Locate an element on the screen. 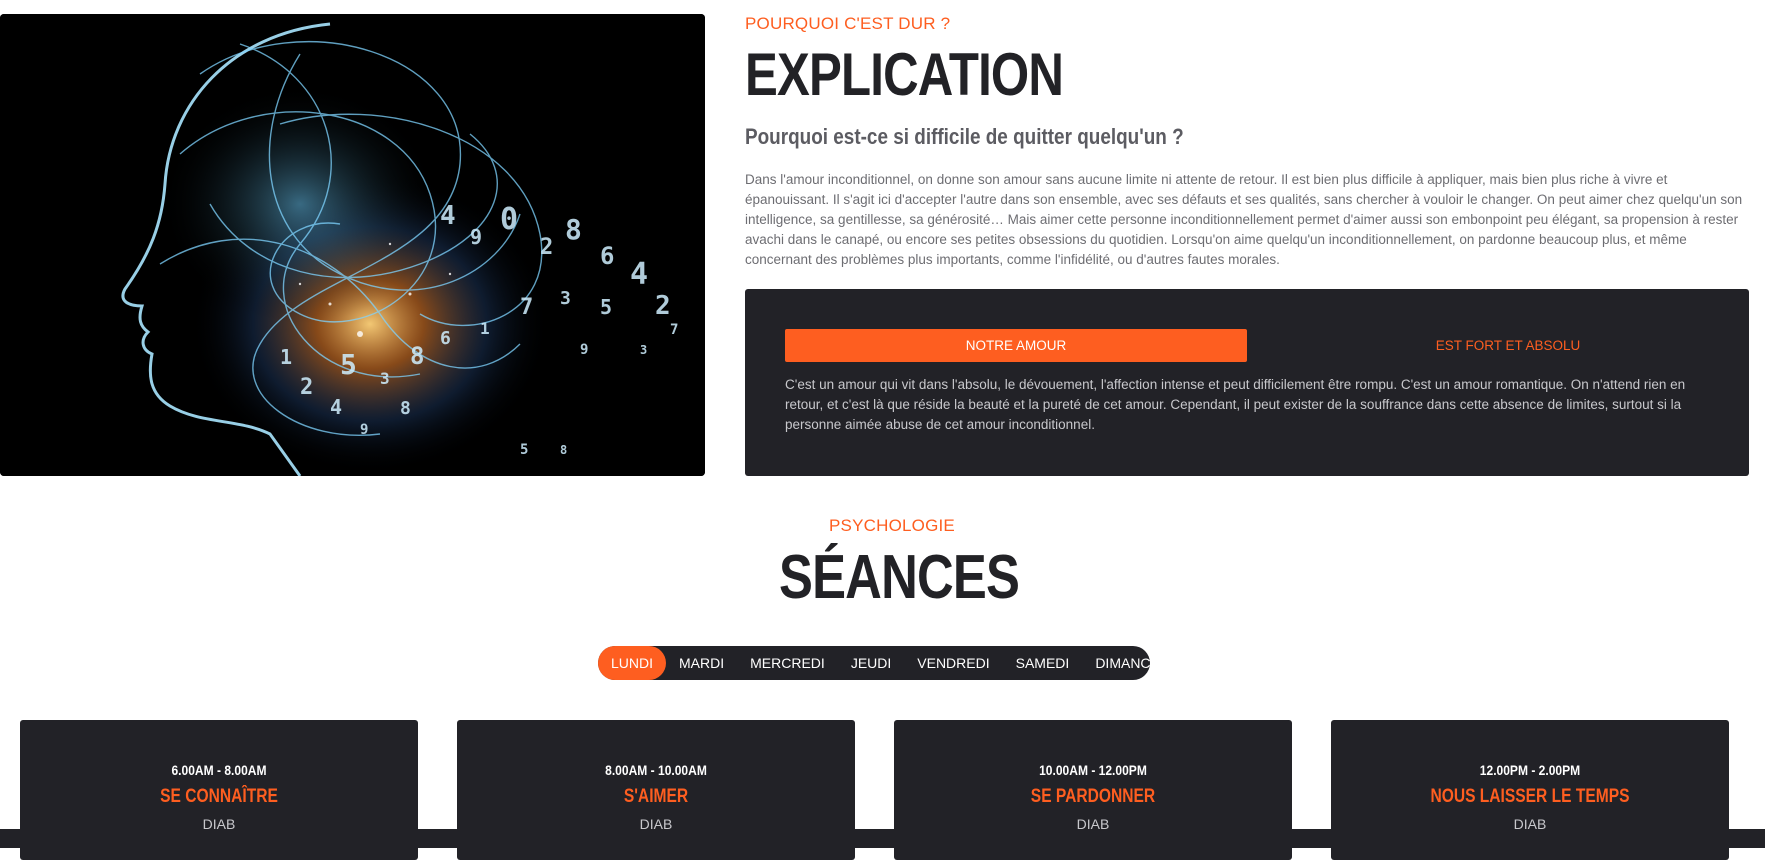 Image resolution: width=1765 pixels, height=860 pixels. session-time: 8.00AM - 10.00AM is located at coordinates (656, 770).